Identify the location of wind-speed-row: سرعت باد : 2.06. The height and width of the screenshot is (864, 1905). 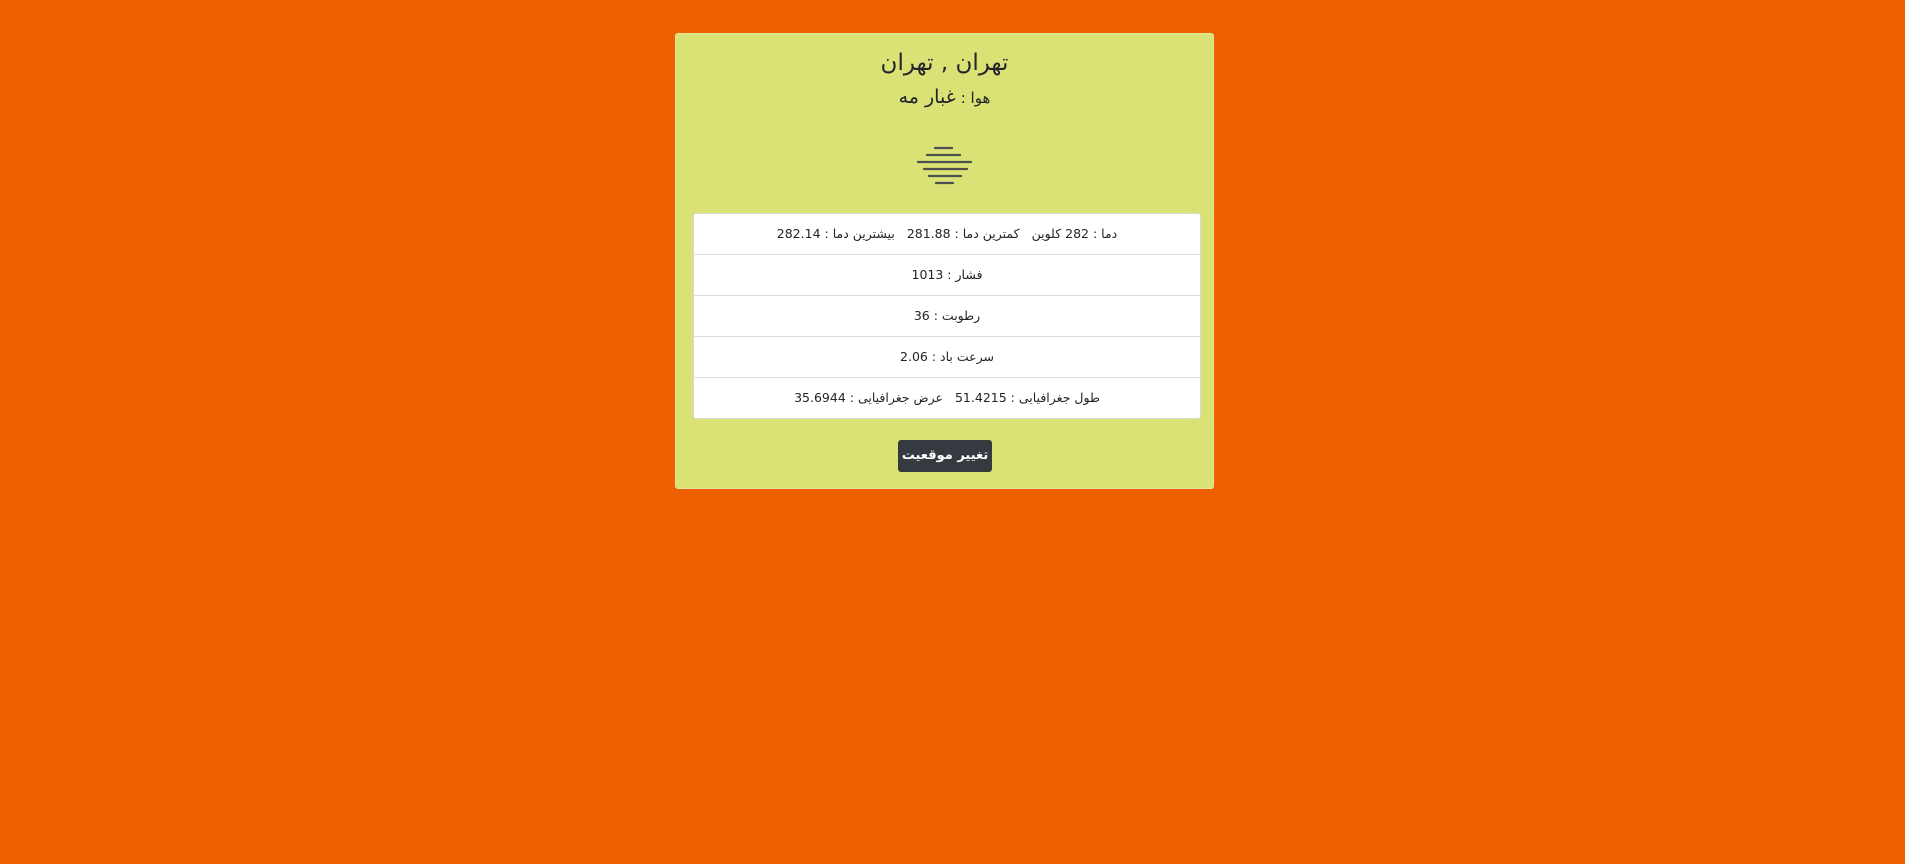
(947, 357).